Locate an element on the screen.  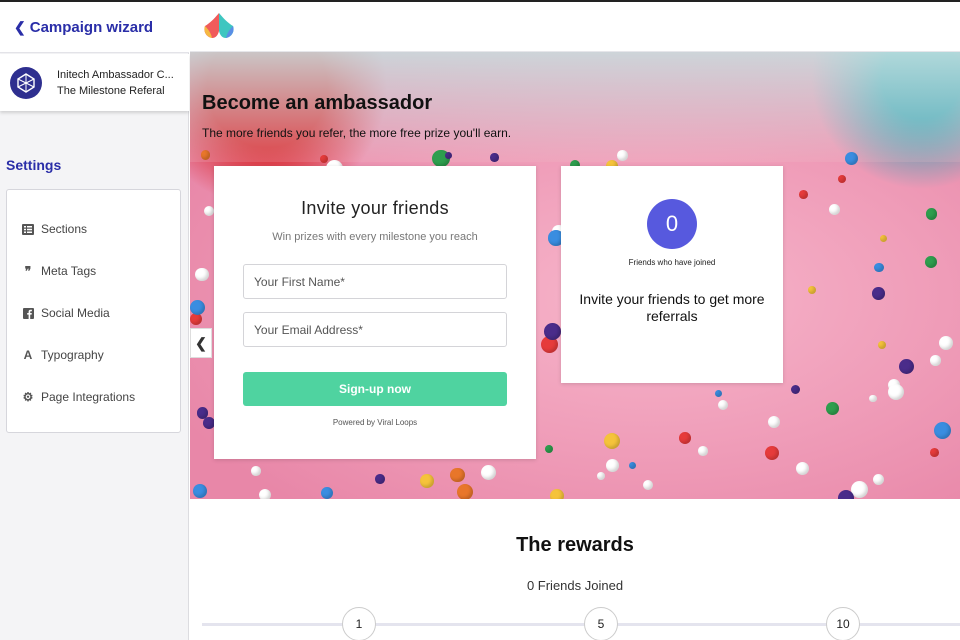
sign-up-button: Sign-up now is located at coordinates (375, 389).